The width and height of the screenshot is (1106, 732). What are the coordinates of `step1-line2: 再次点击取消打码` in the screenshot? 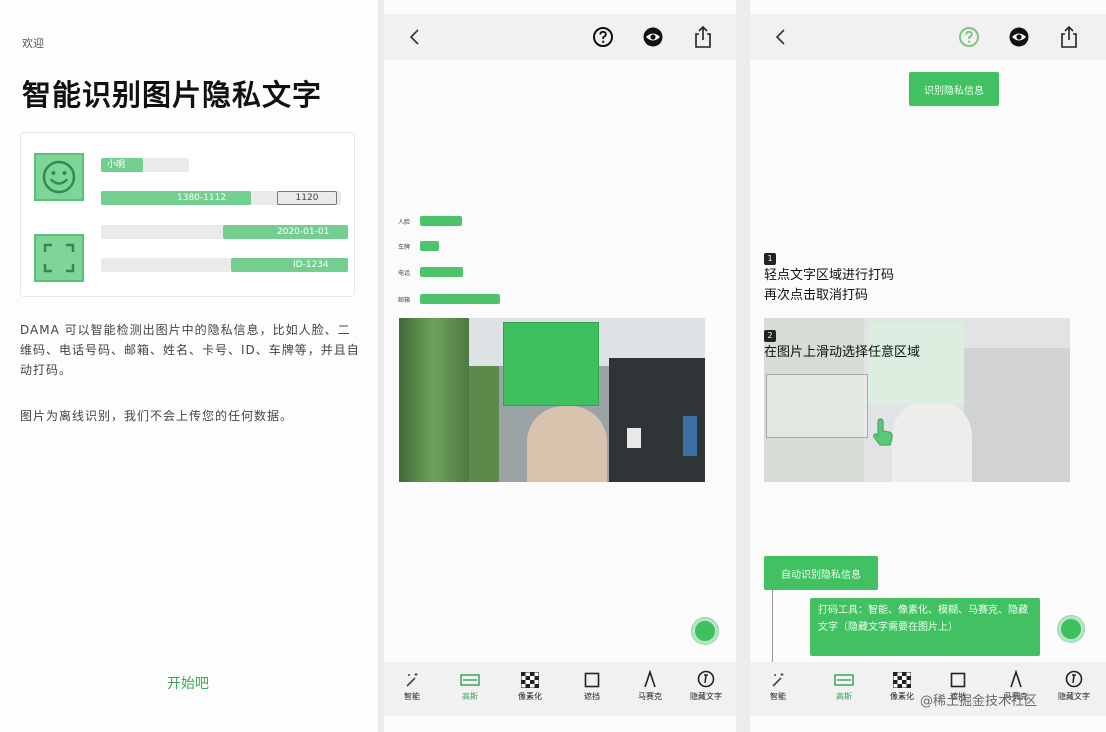 It's located at (816, 295).